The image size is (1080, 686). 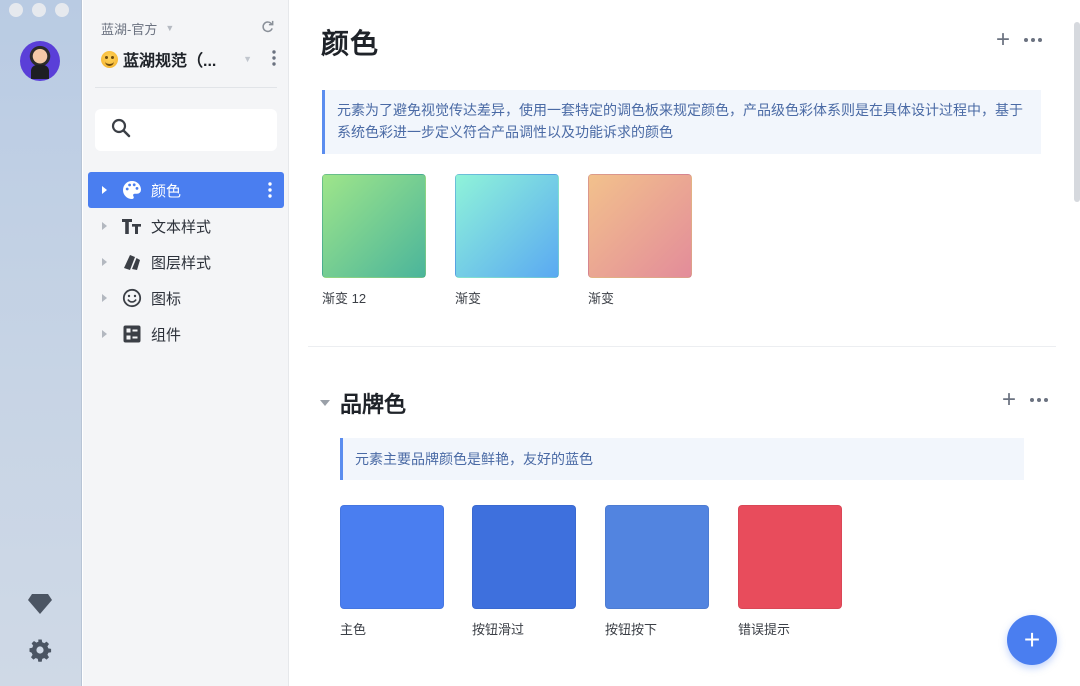 I want to click on add-fab-button: +, so click(x=1032, y=640).